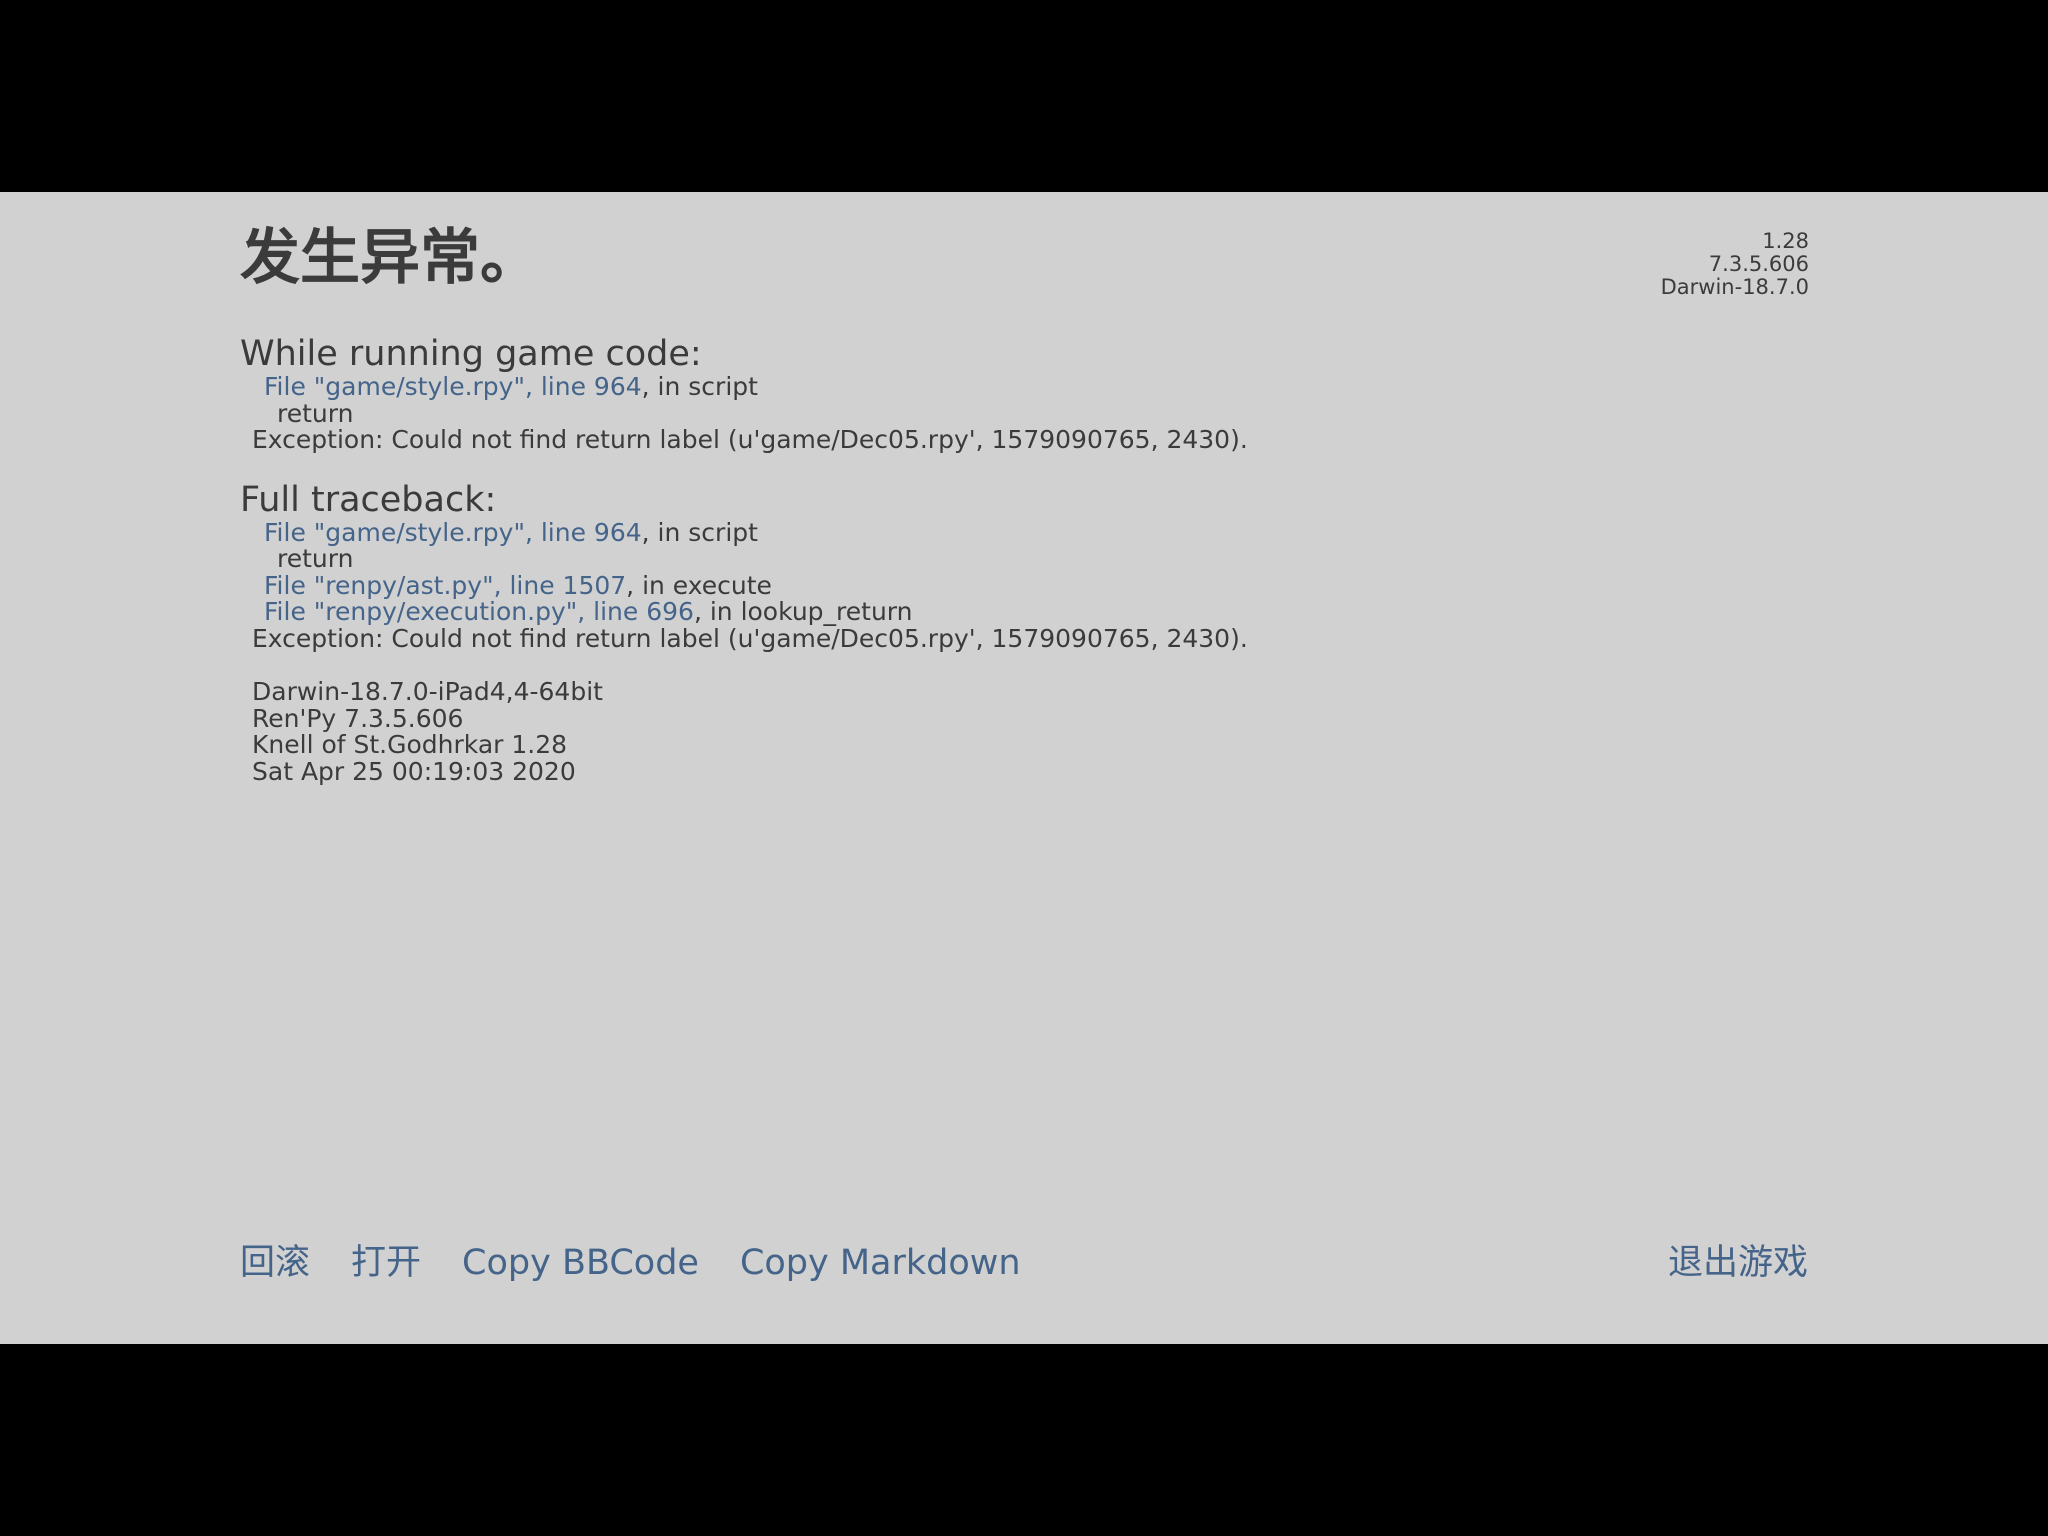  Describe the element at coordinates (390, 258) in the screenshot. I see `page-title: 发生异常。` at that location.